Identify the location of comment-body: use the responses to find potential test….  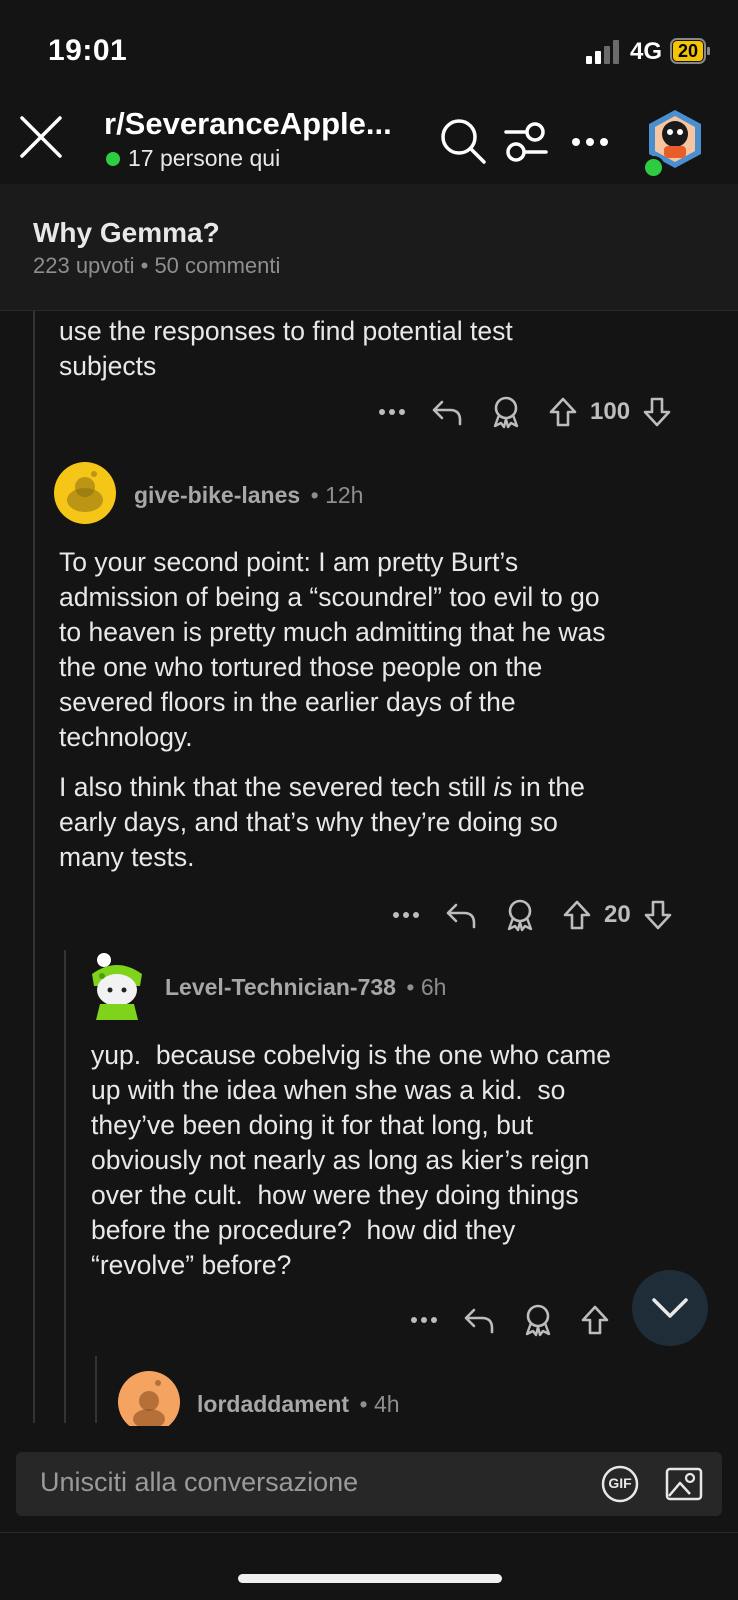
(379, 349).